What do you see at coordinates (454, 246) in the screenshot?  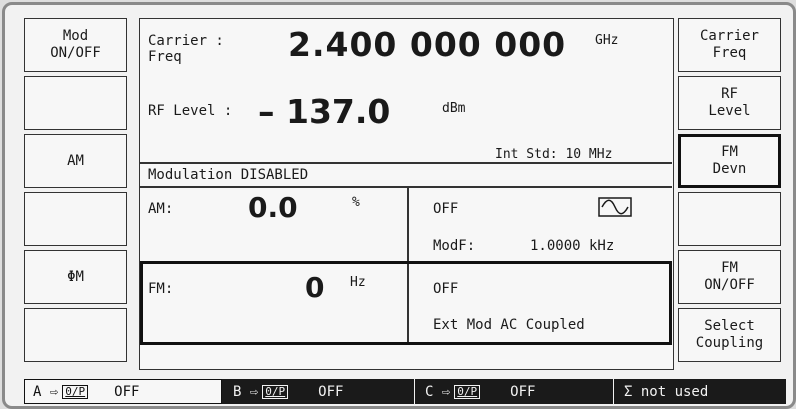 I see `am-modf-label: ModF:` at bounding box center [454, 246].